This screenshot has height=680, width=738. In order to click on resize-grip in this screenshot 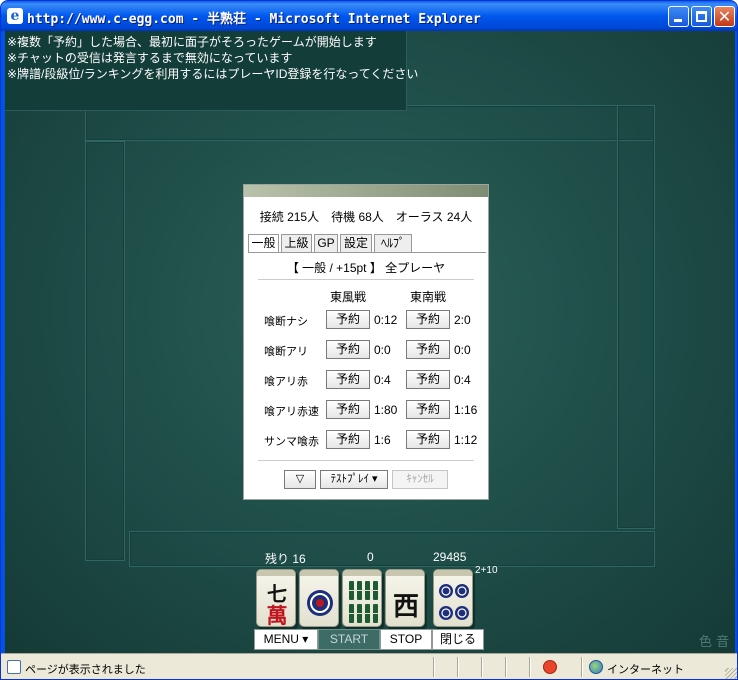, I will do `click(731, 673)`.